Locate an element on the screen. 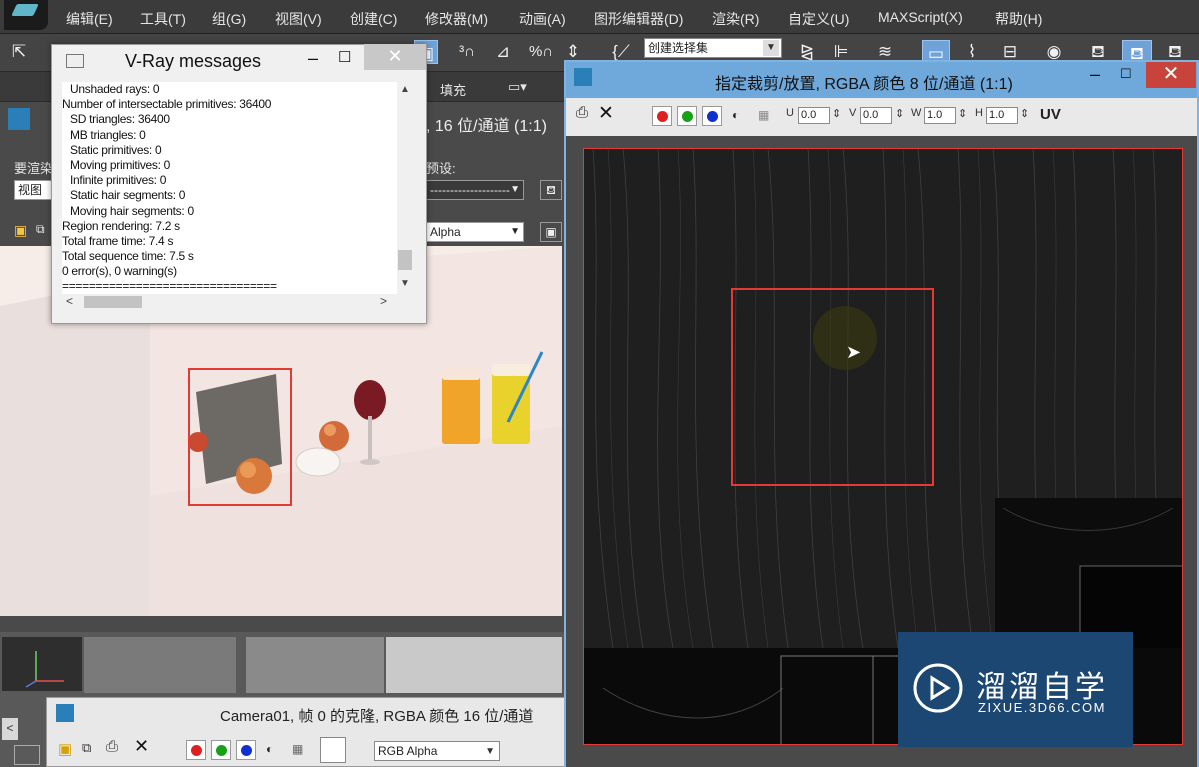  log-line: Region rendering: 7.2 s is located at coordinates (121, 225).